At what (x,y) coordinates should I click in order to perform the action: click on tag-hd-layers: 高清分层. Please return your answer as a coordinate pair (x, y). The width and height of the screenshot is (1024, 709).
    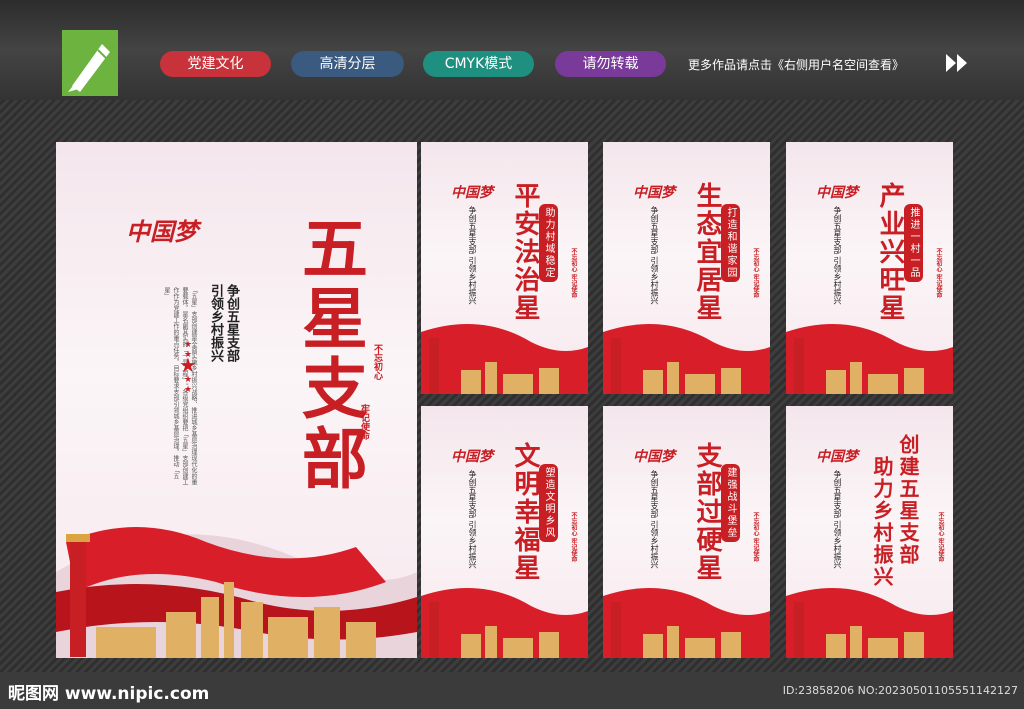
    Looking at the image, I should click on (347, 64).